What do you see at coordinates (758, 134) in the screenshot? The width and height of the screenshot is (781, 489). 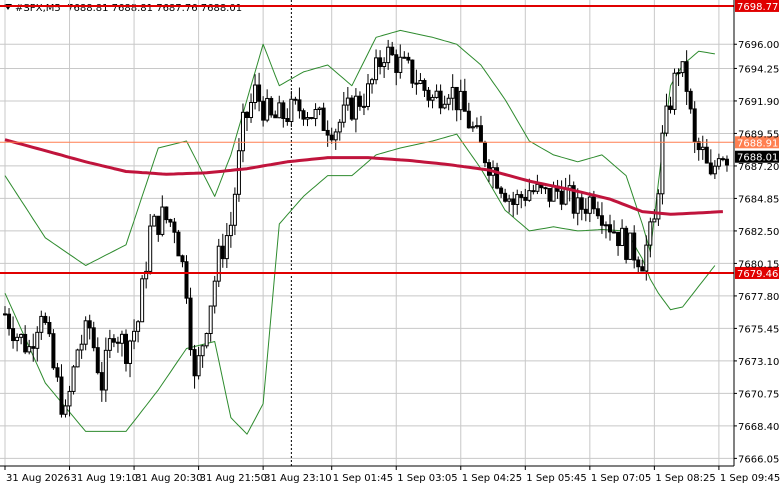 I see `price-tick-label: 7689.55` at bounding box center [758, 134].